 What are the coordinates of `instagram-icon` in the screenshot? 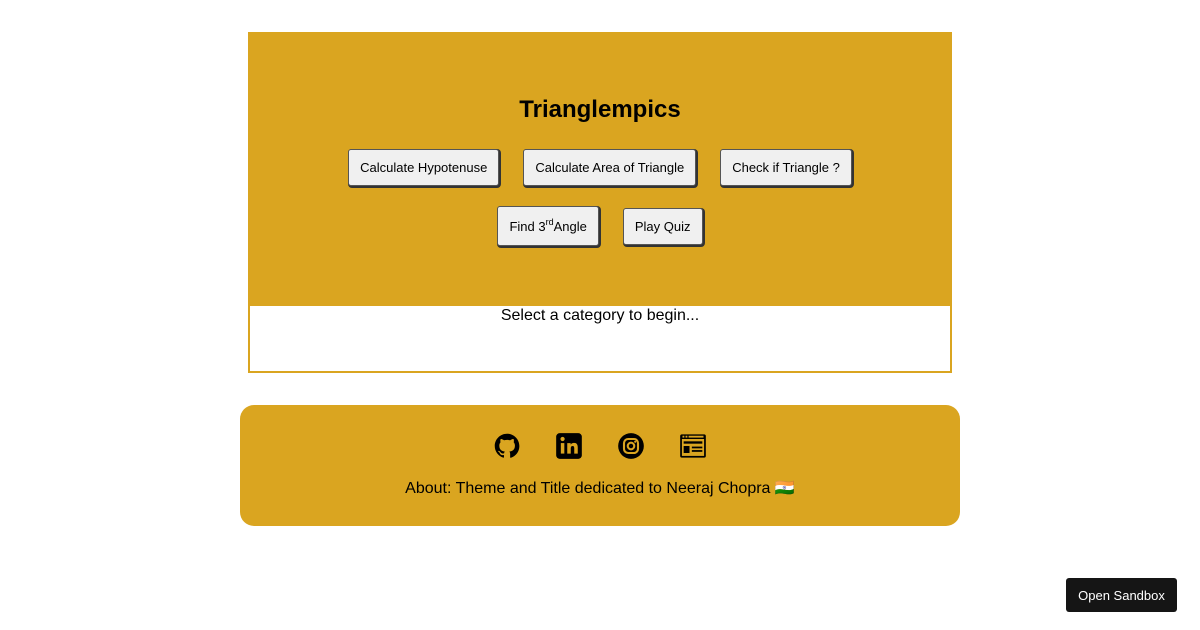 It's located at (631, 446).